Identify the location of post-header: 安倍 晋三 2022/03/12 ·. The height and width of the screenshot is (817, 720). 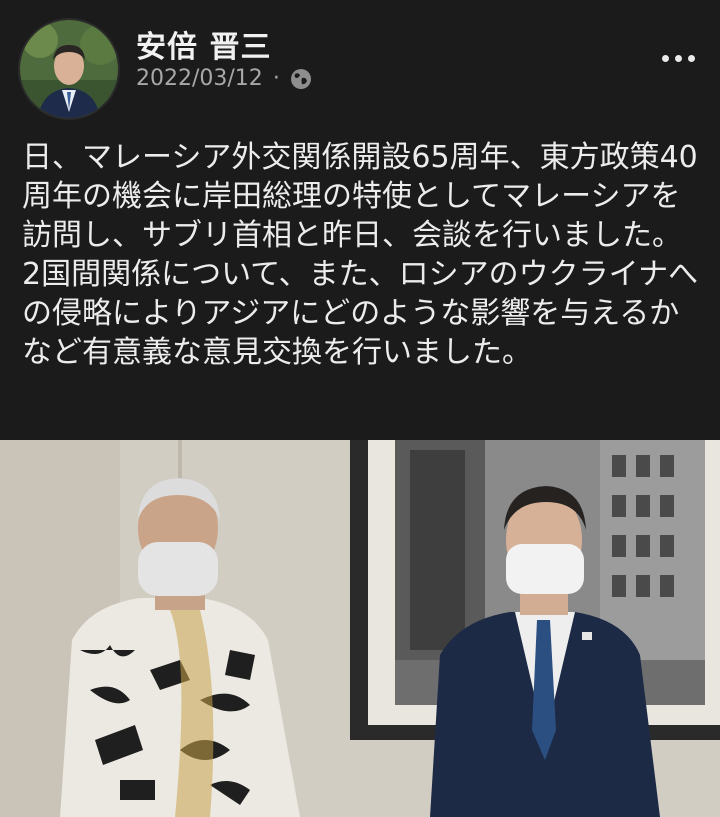
(360, 60).